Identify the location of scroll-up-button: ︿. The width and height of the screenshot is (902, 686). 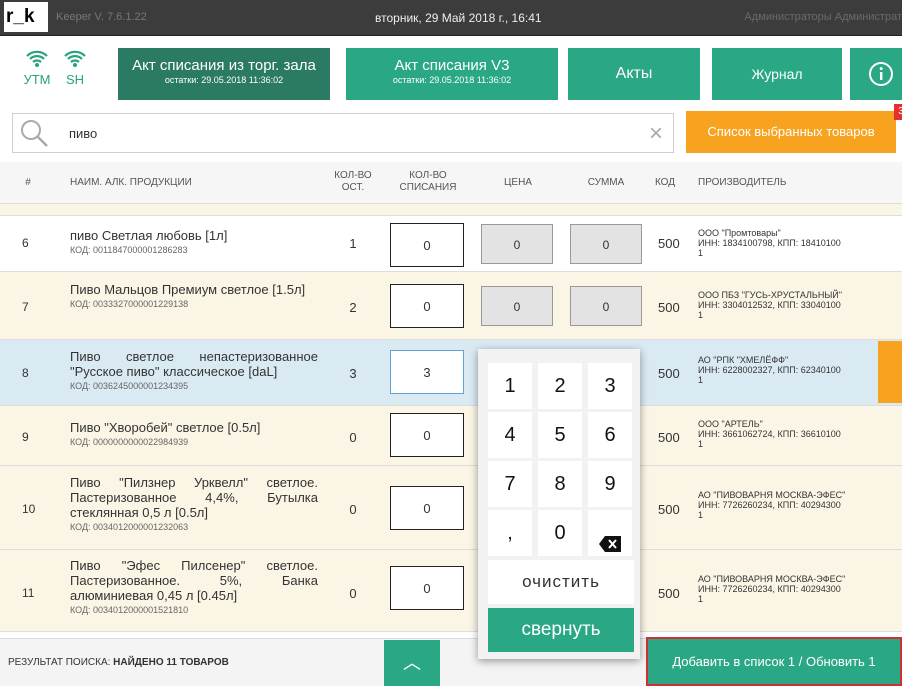
(412, 663).